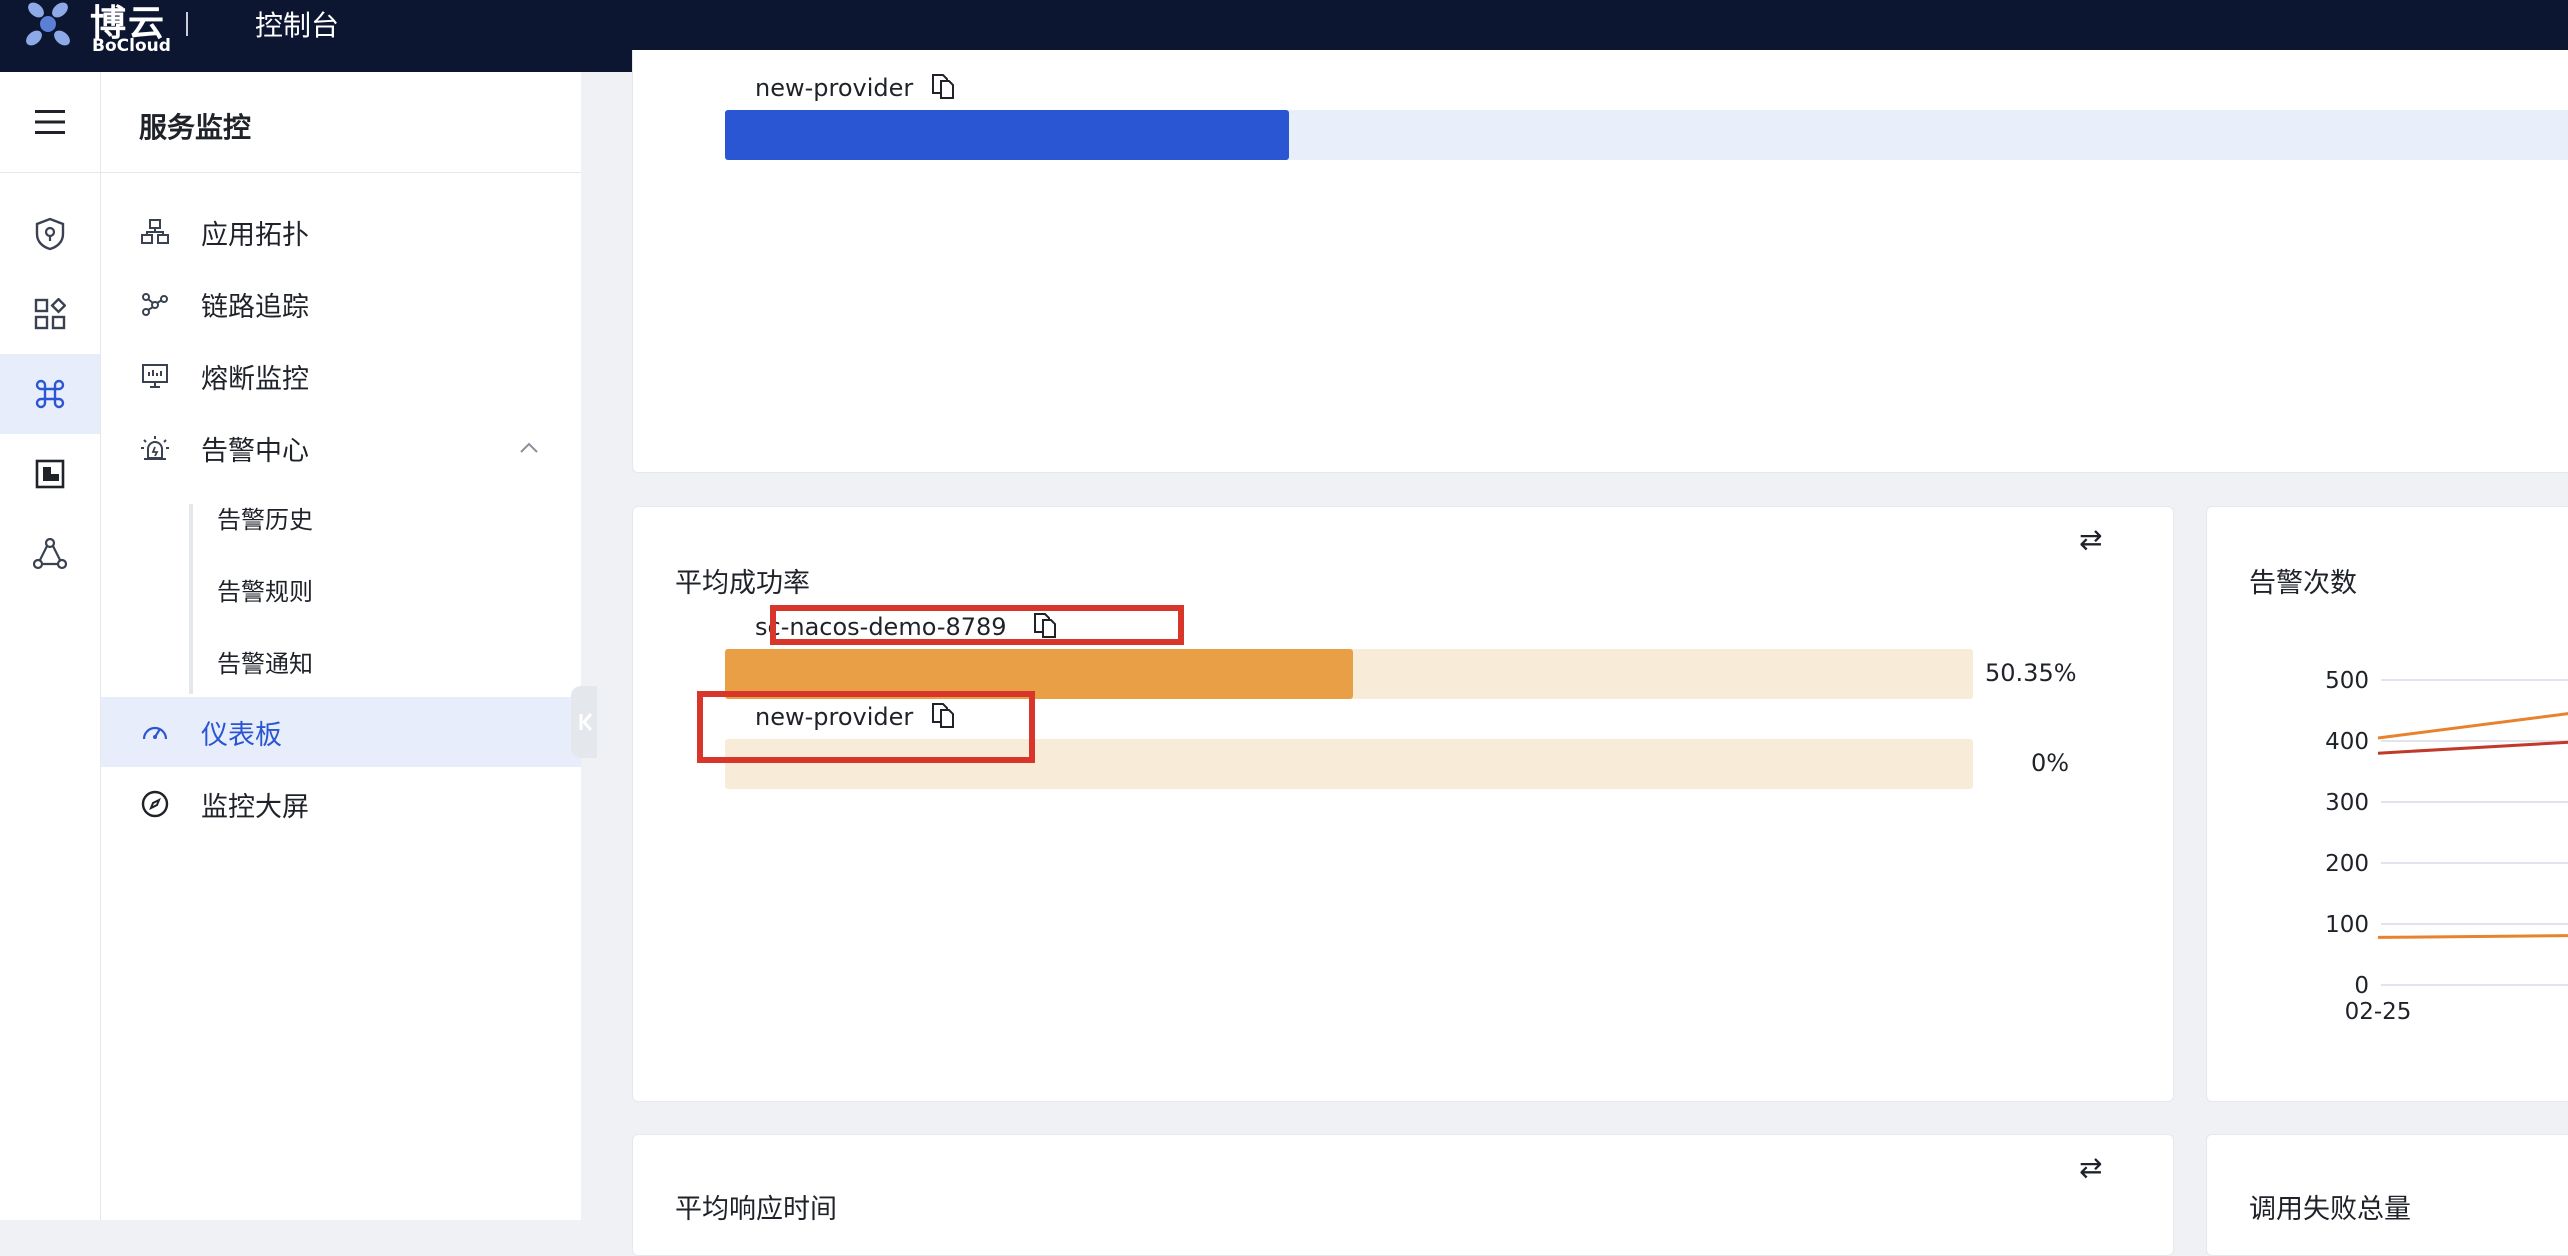 This screenshot has height=1256, width=2568. Describe the element at coordinates (742, 583) in the screenshot. I see `card-title: 平均成功率` at that location.